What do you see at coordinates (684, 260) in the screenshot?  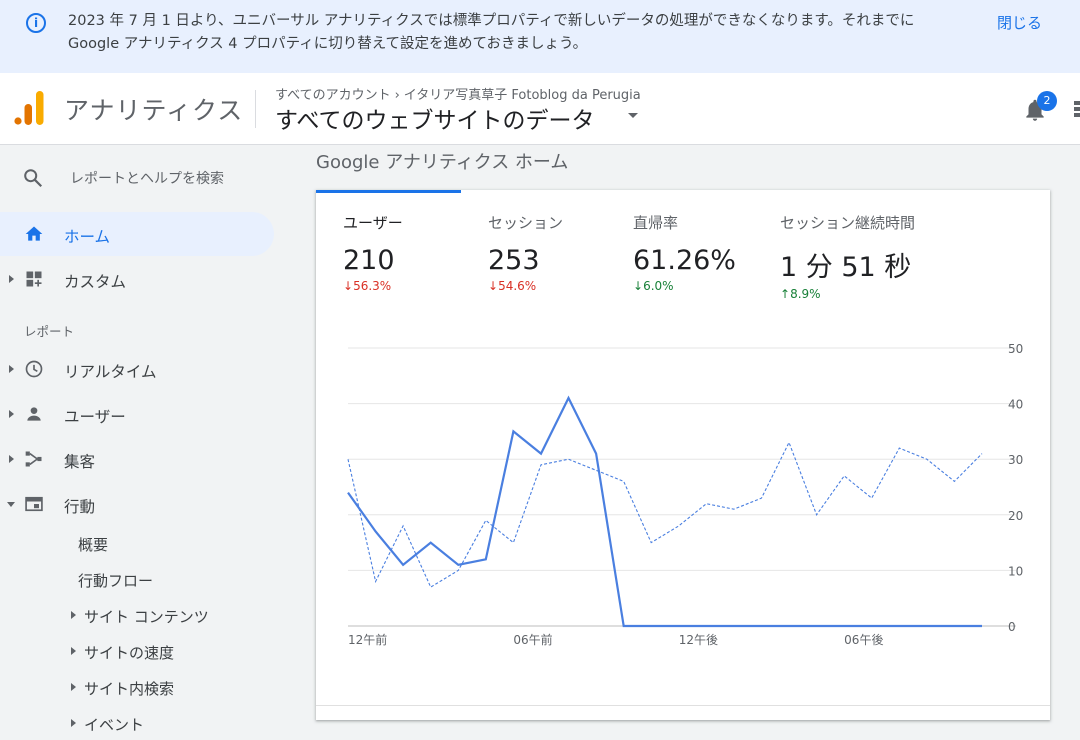 I see `metric-value: 61.26%` at bounding box center [684, 260].